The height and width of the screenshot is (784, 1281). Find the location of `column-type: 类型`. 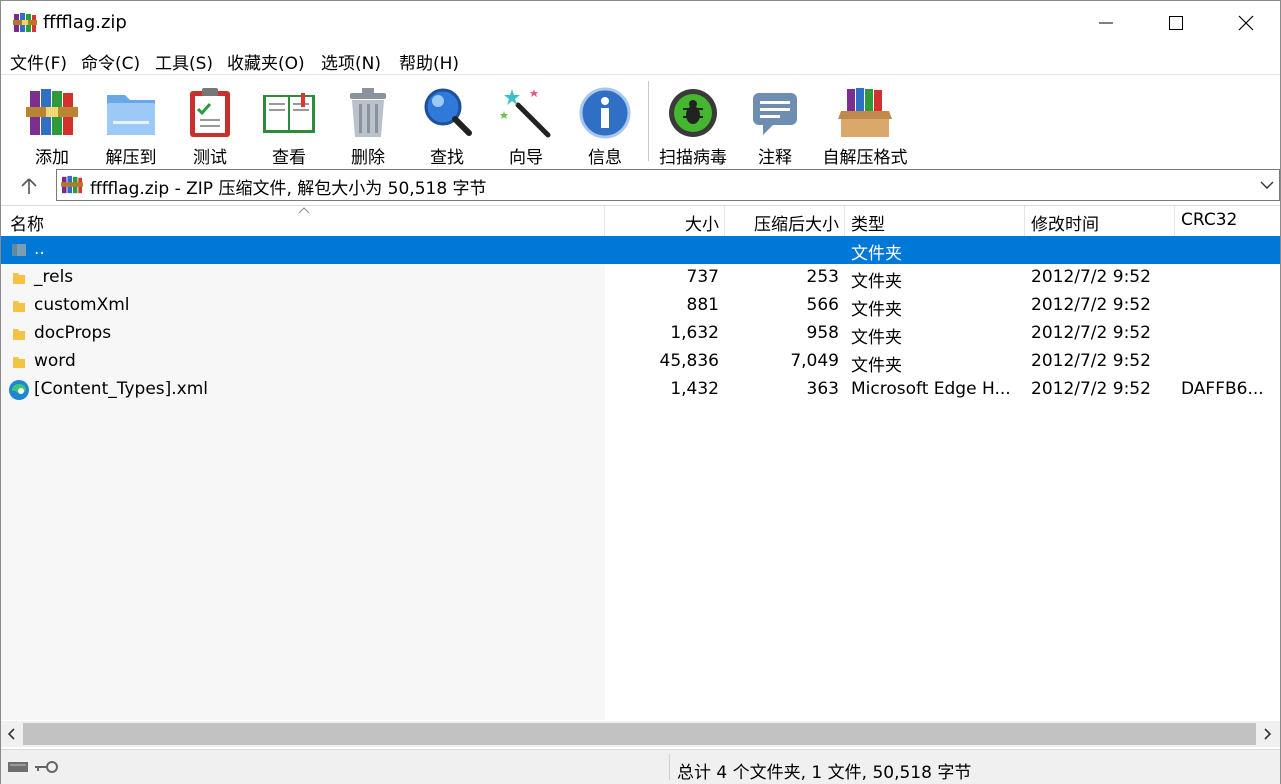

column-type: 类型 is located at coordinates (868, 222).